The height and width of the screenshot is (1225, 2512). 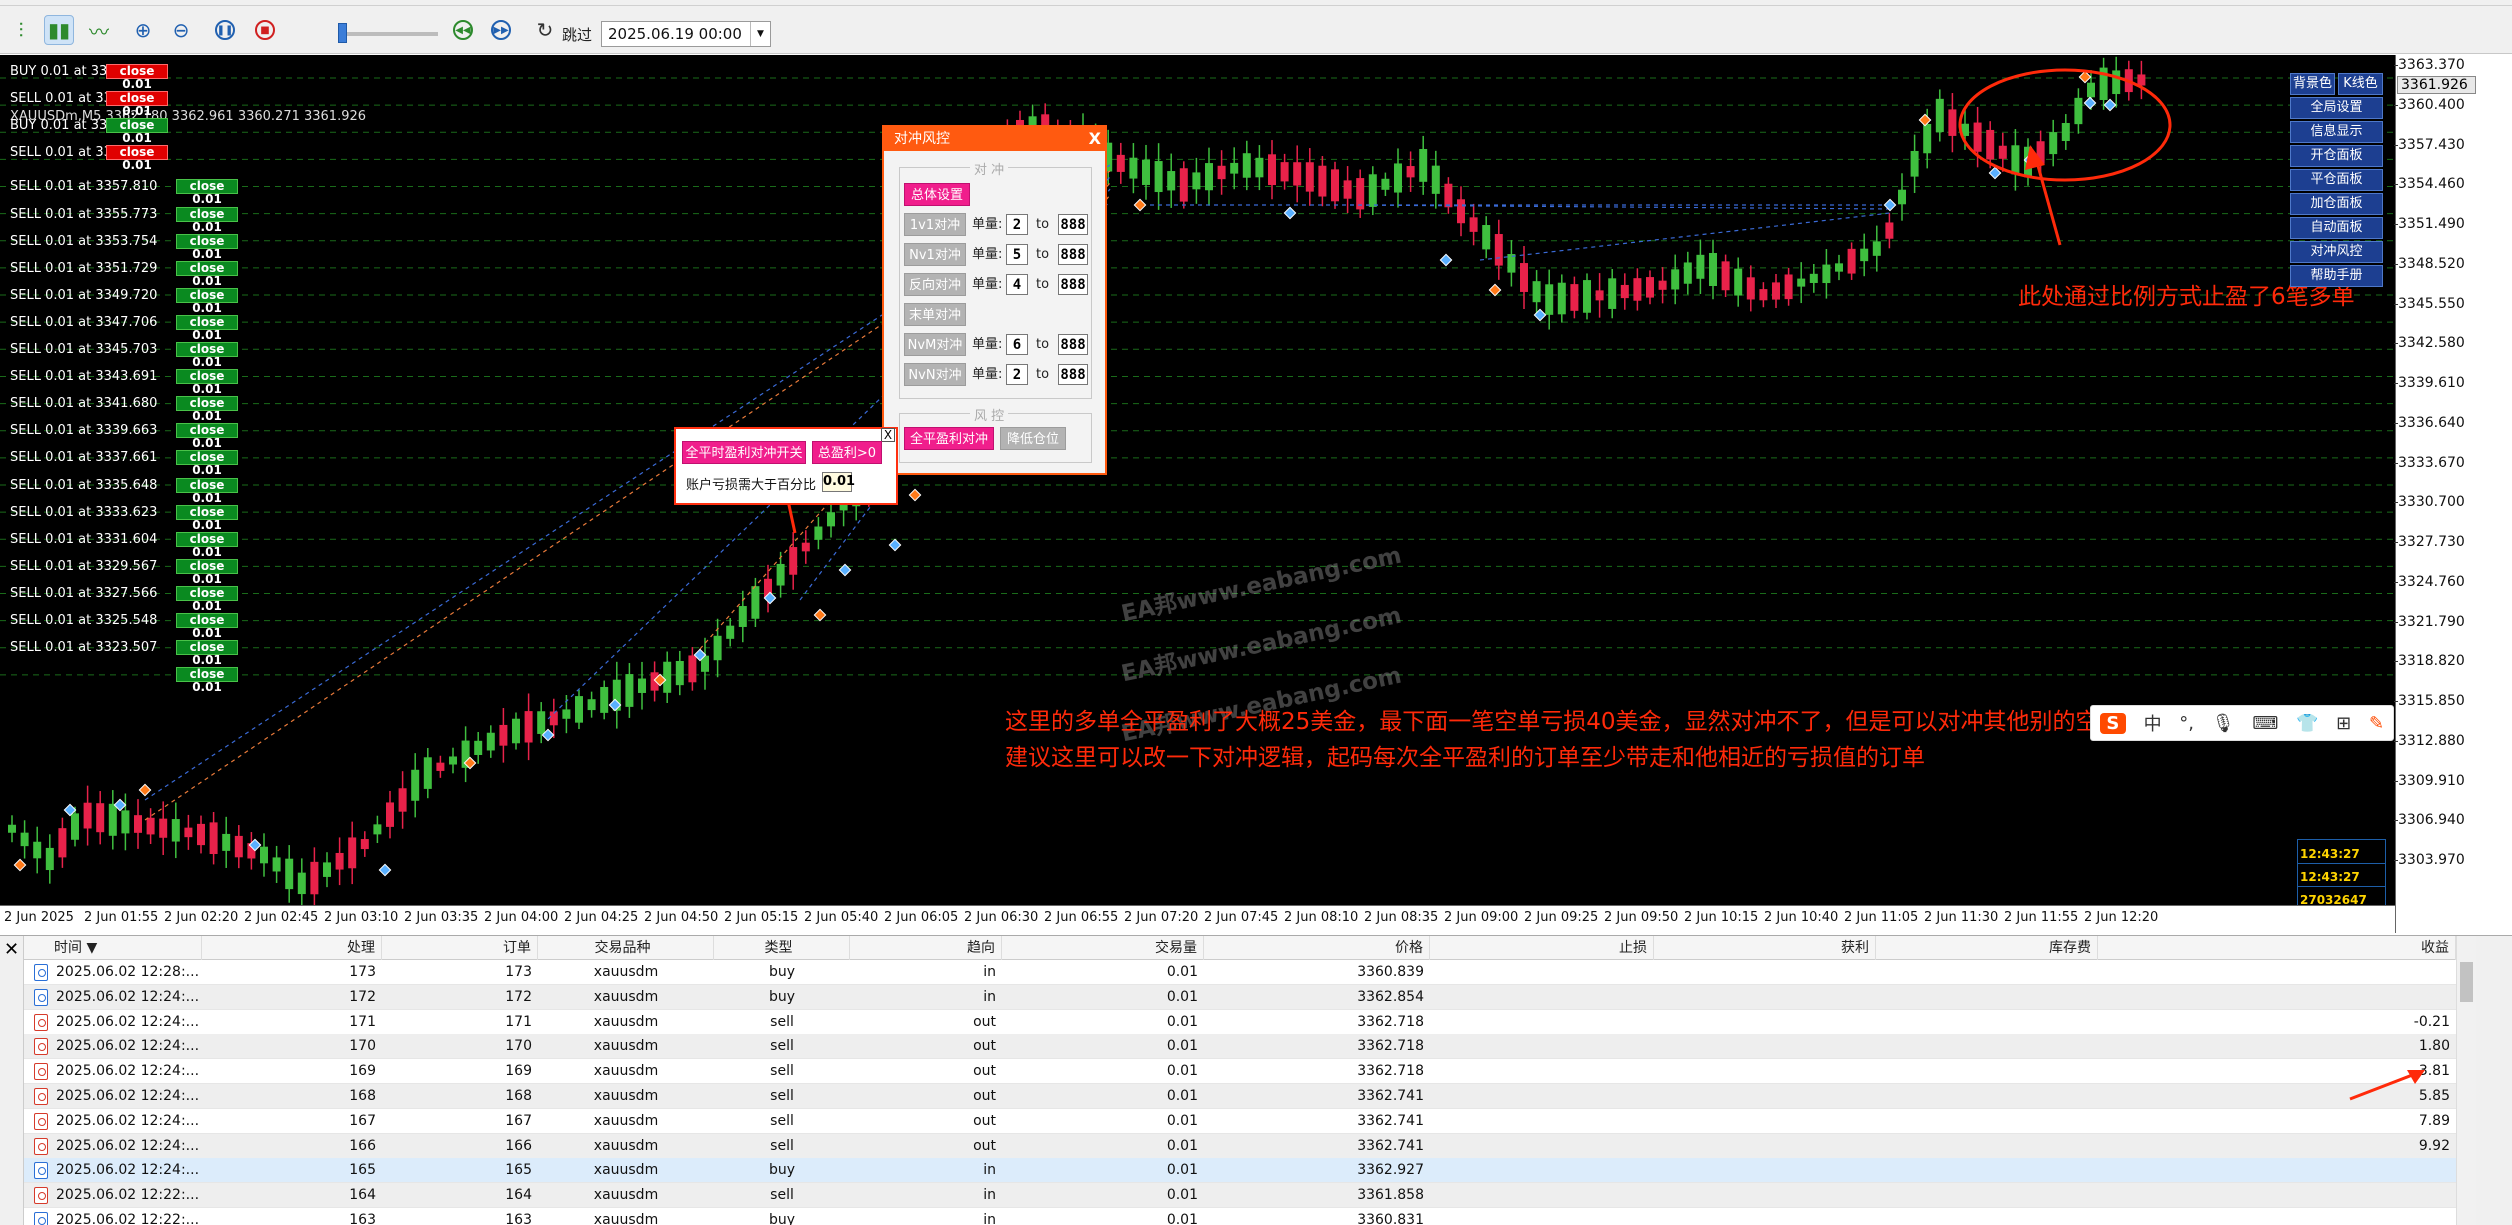 I want to click on scrollbar-thumb, so click(x=2466, y=982).